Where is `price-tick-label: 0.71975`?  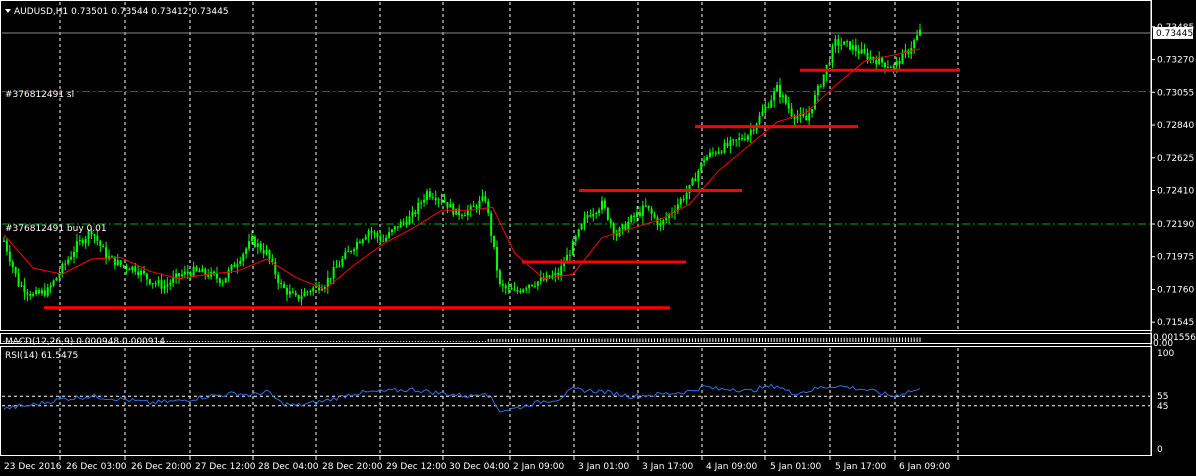 price-tick-label: 0.71975 is located at coordinates (1175, 258).